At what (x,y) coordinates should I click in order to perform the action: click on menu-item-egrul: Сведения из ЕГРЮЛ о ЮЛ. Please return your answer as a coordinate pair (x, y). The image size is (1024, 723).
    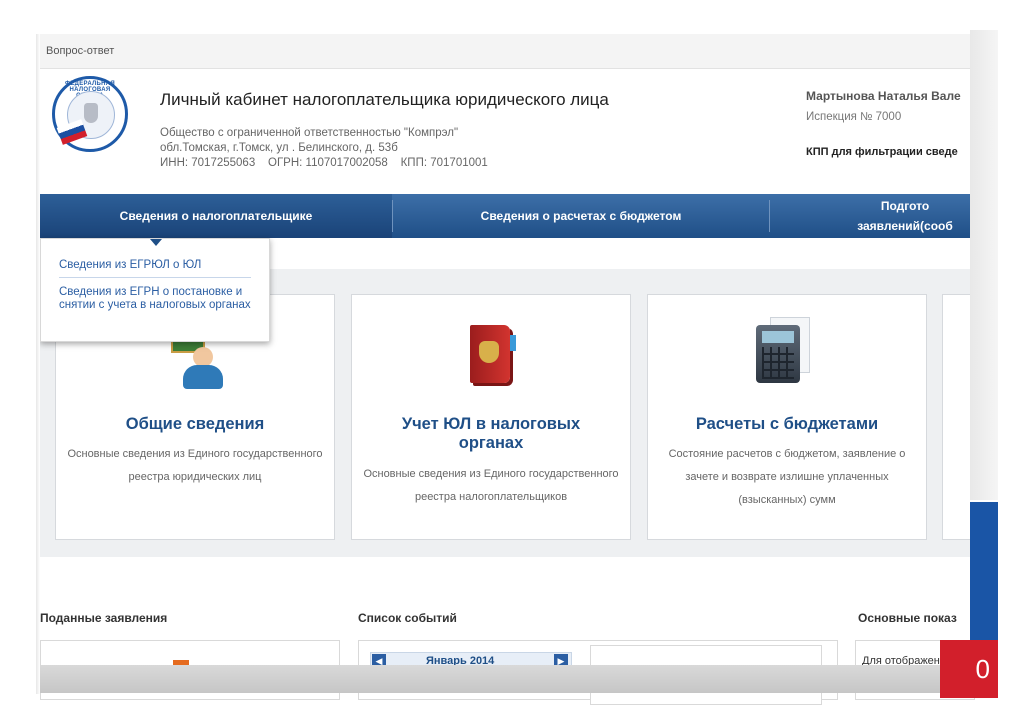
    Looking at the image, I should click on (130, 265).